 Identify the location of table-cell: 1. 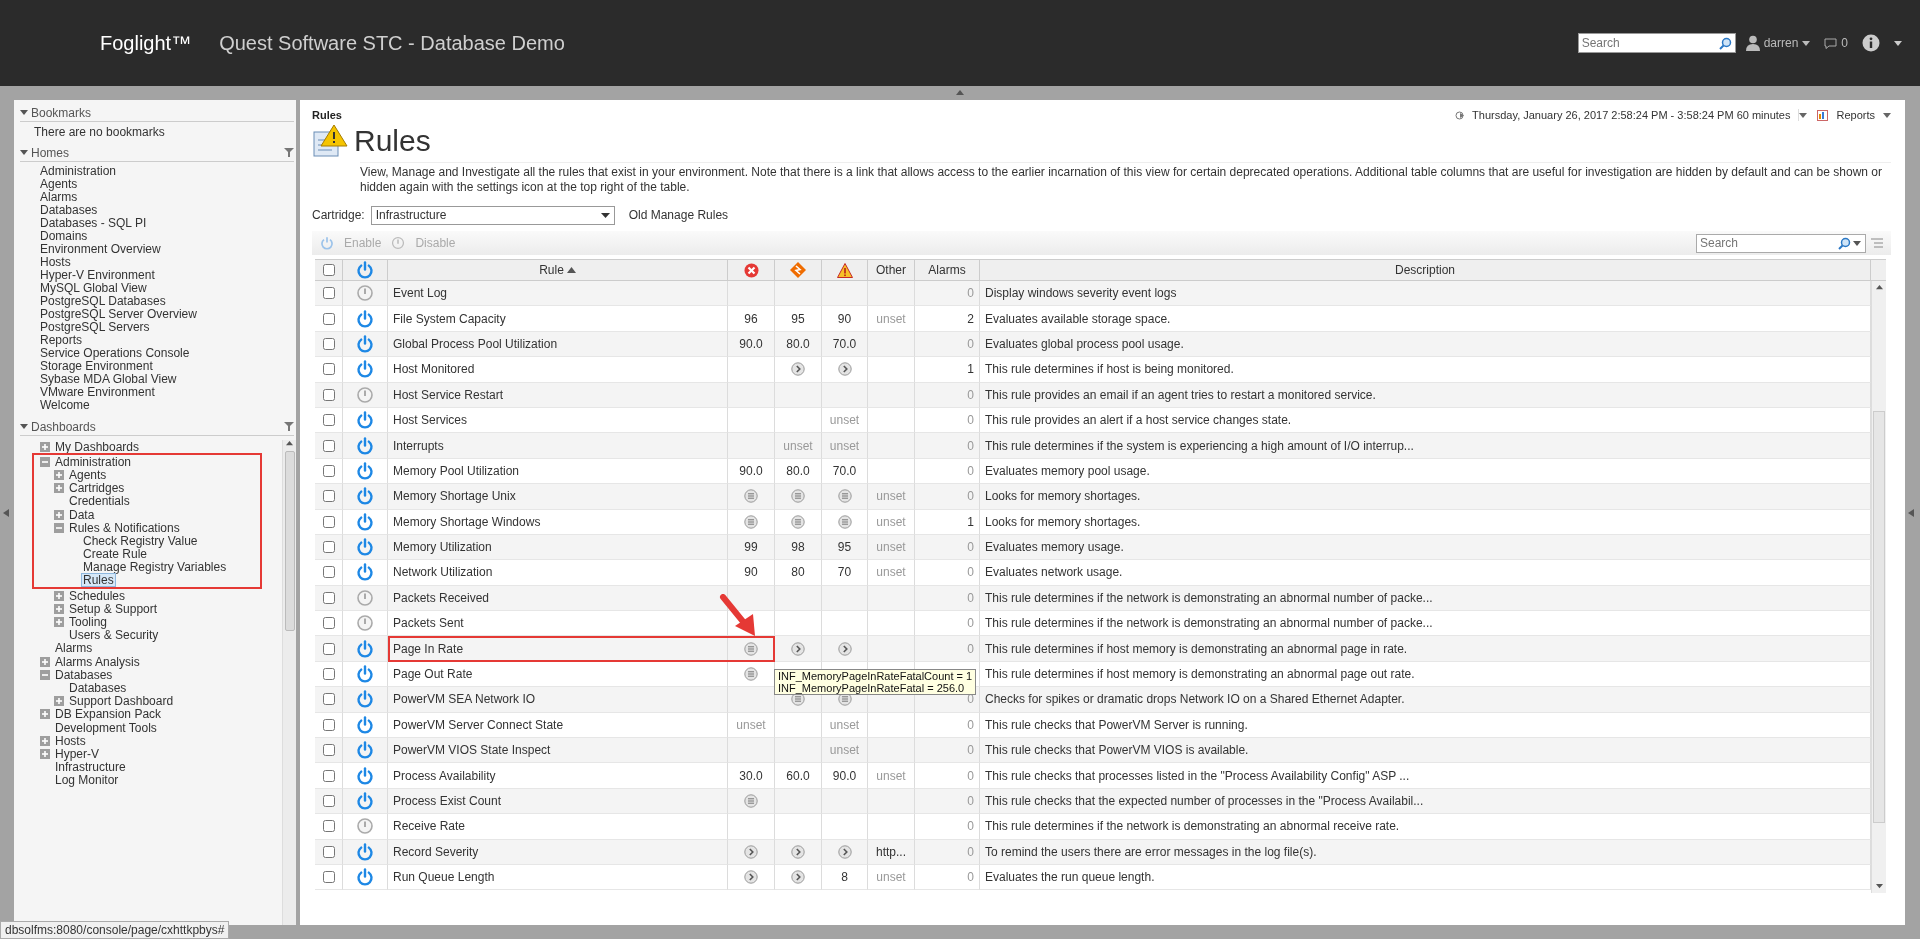
(970, 369).